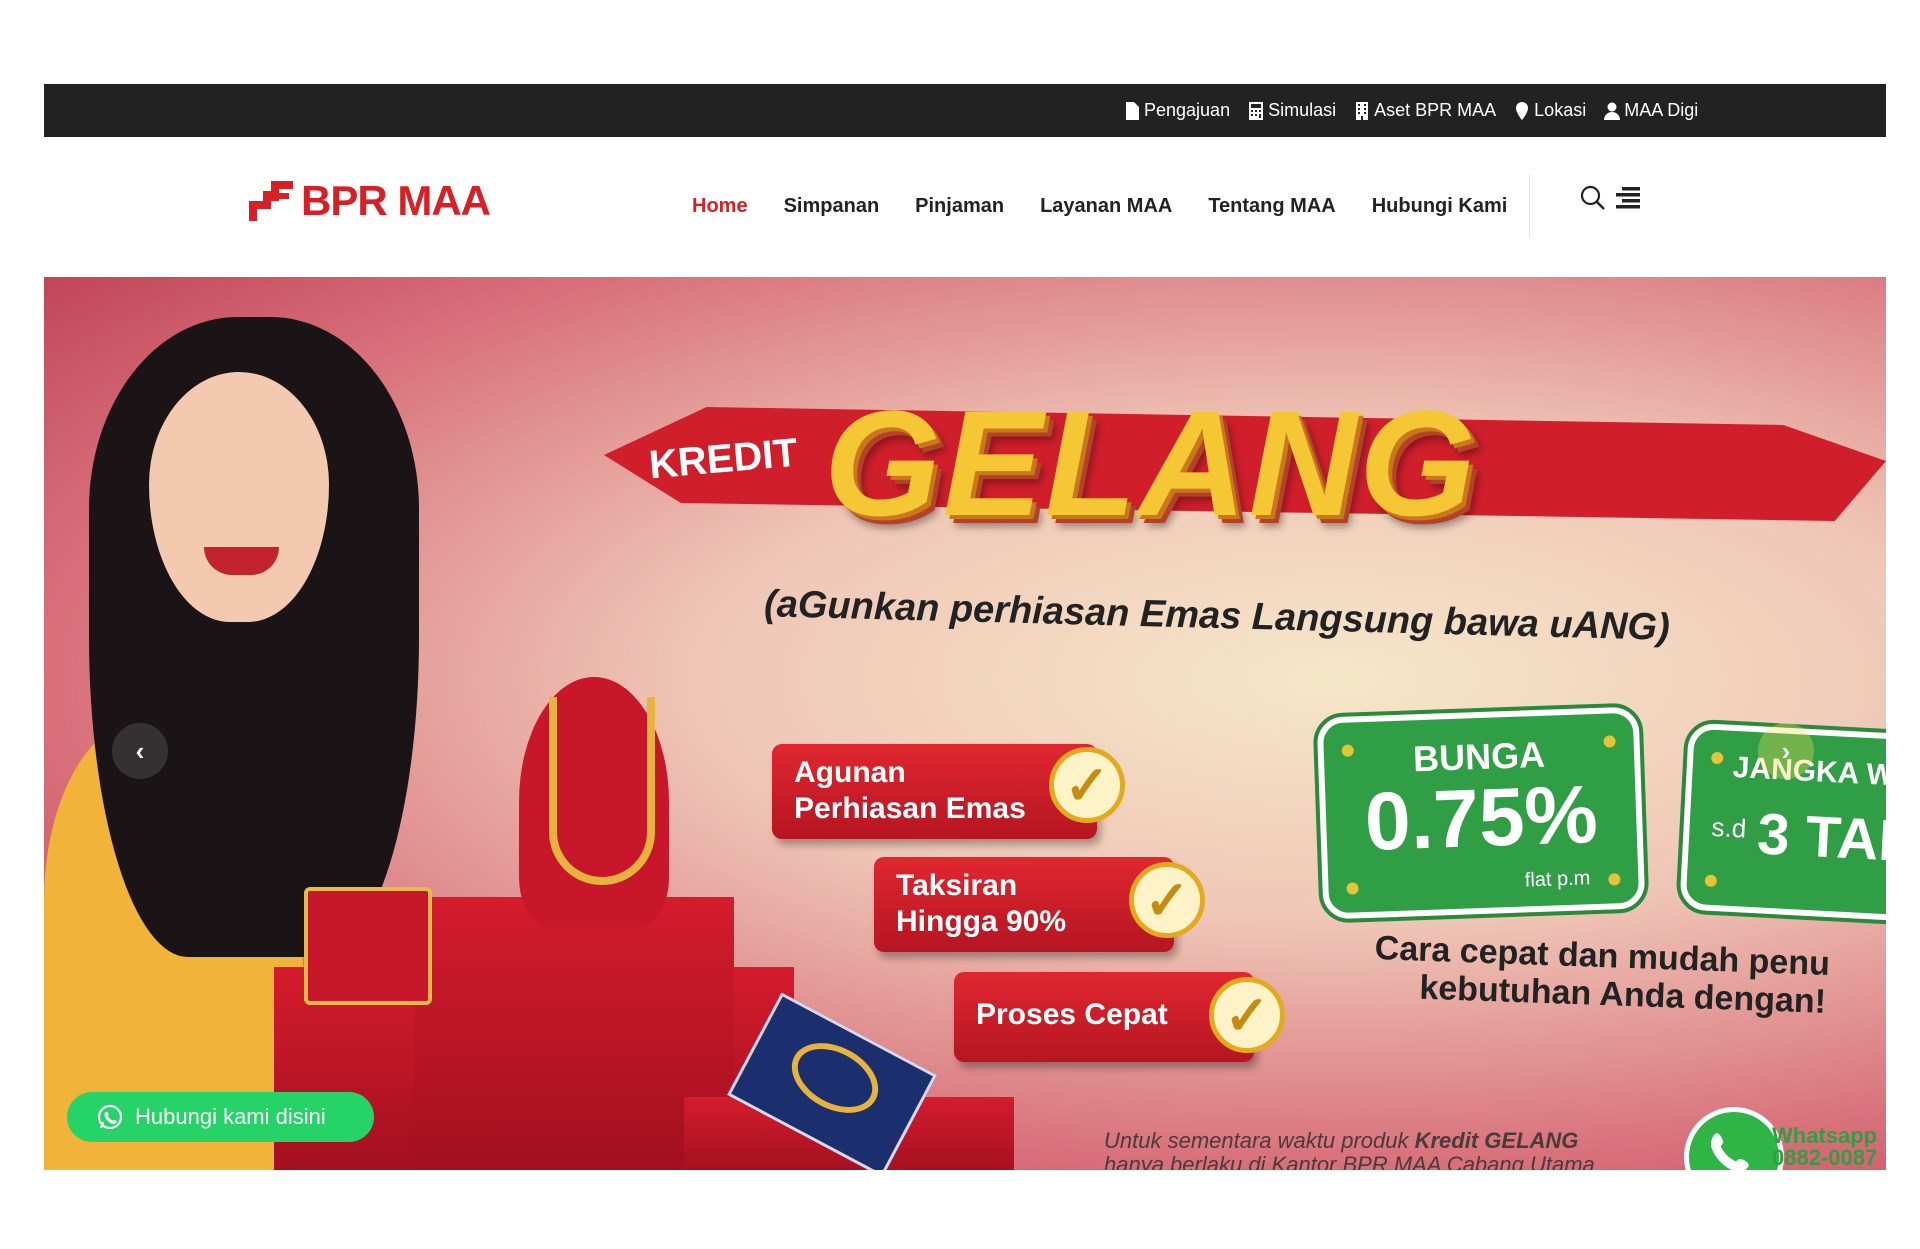 This screenshot has height=1249, width=1920. I want to click on whatsapp-contact: Whatsapp 0882-0087, so click(1824, 1147).